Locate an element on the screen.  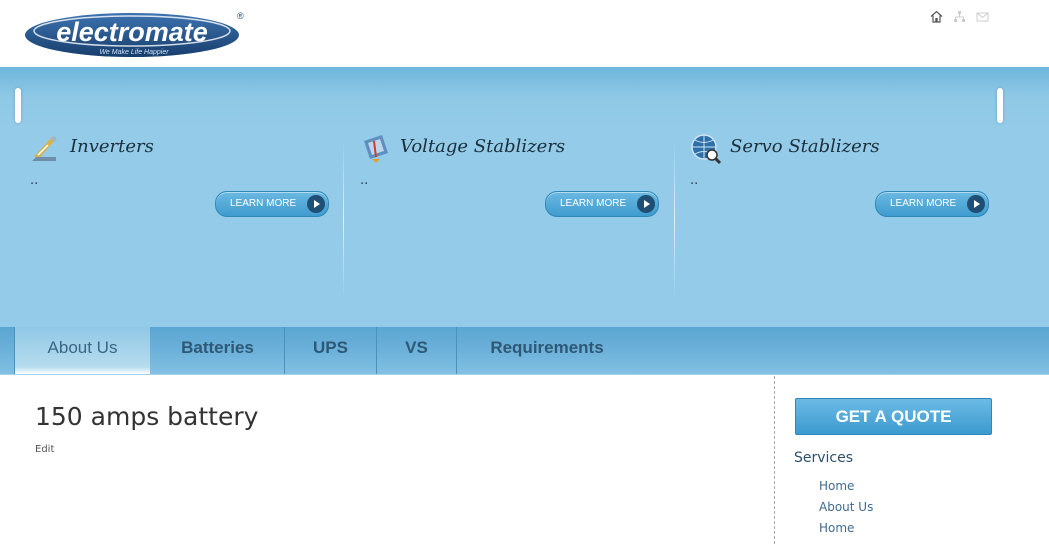
electromate-logo: electromate We Make Life Happier ® is located at coordinates (135, 35).